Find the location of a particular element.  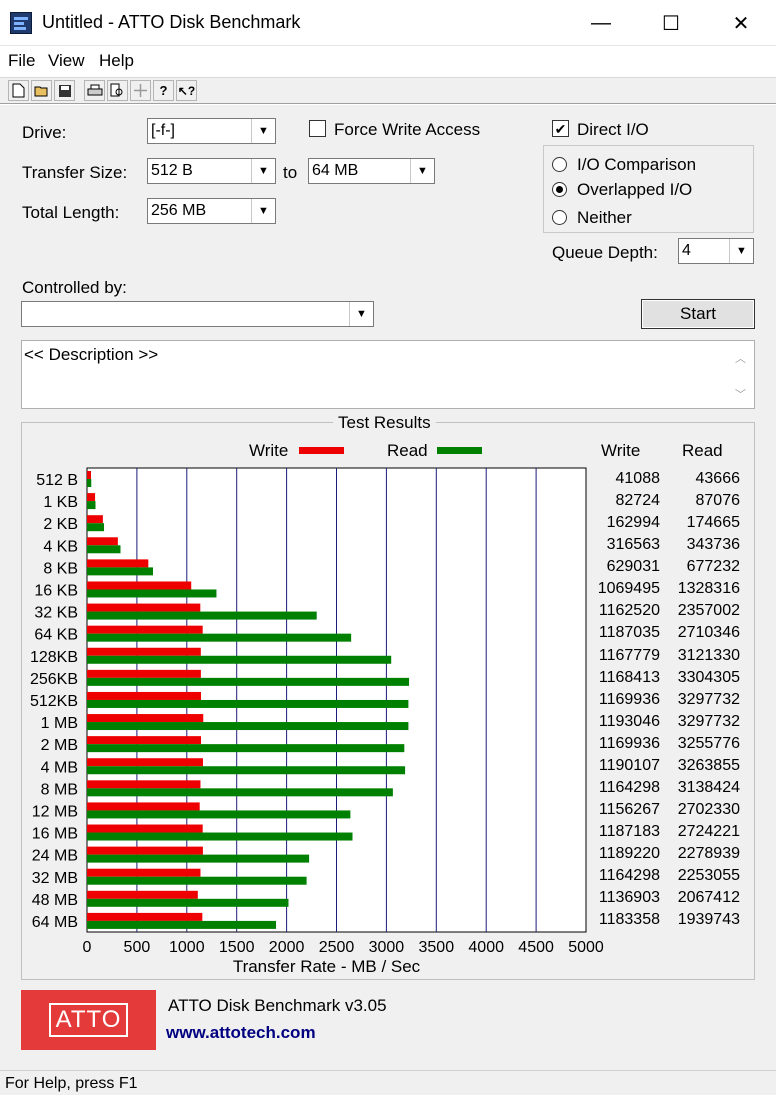

x-tick-label: 0 is located at coordinates (87, 947).